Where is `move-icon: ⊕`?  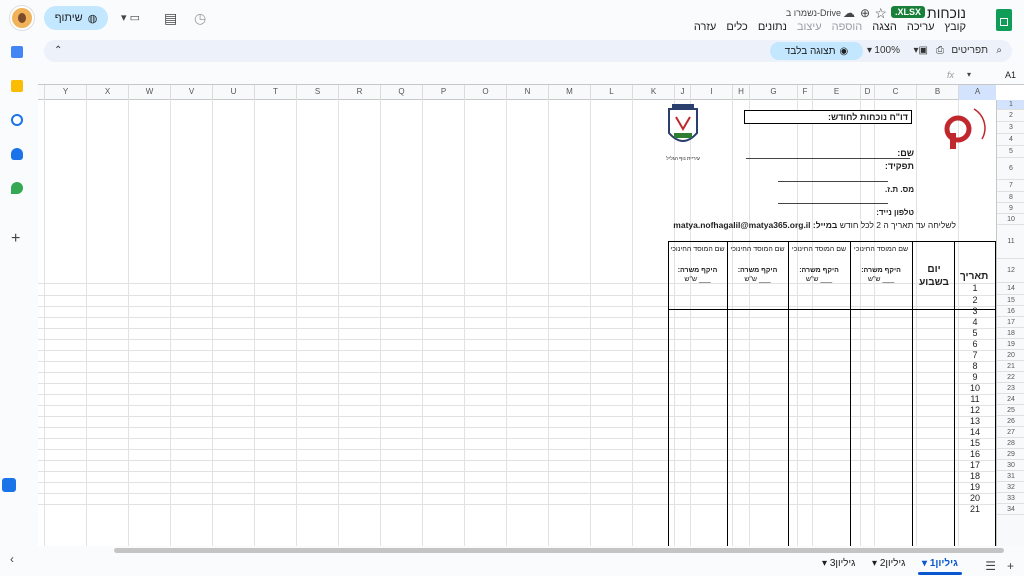 move-icon: ⊕ is located at coordinates (865, 13).